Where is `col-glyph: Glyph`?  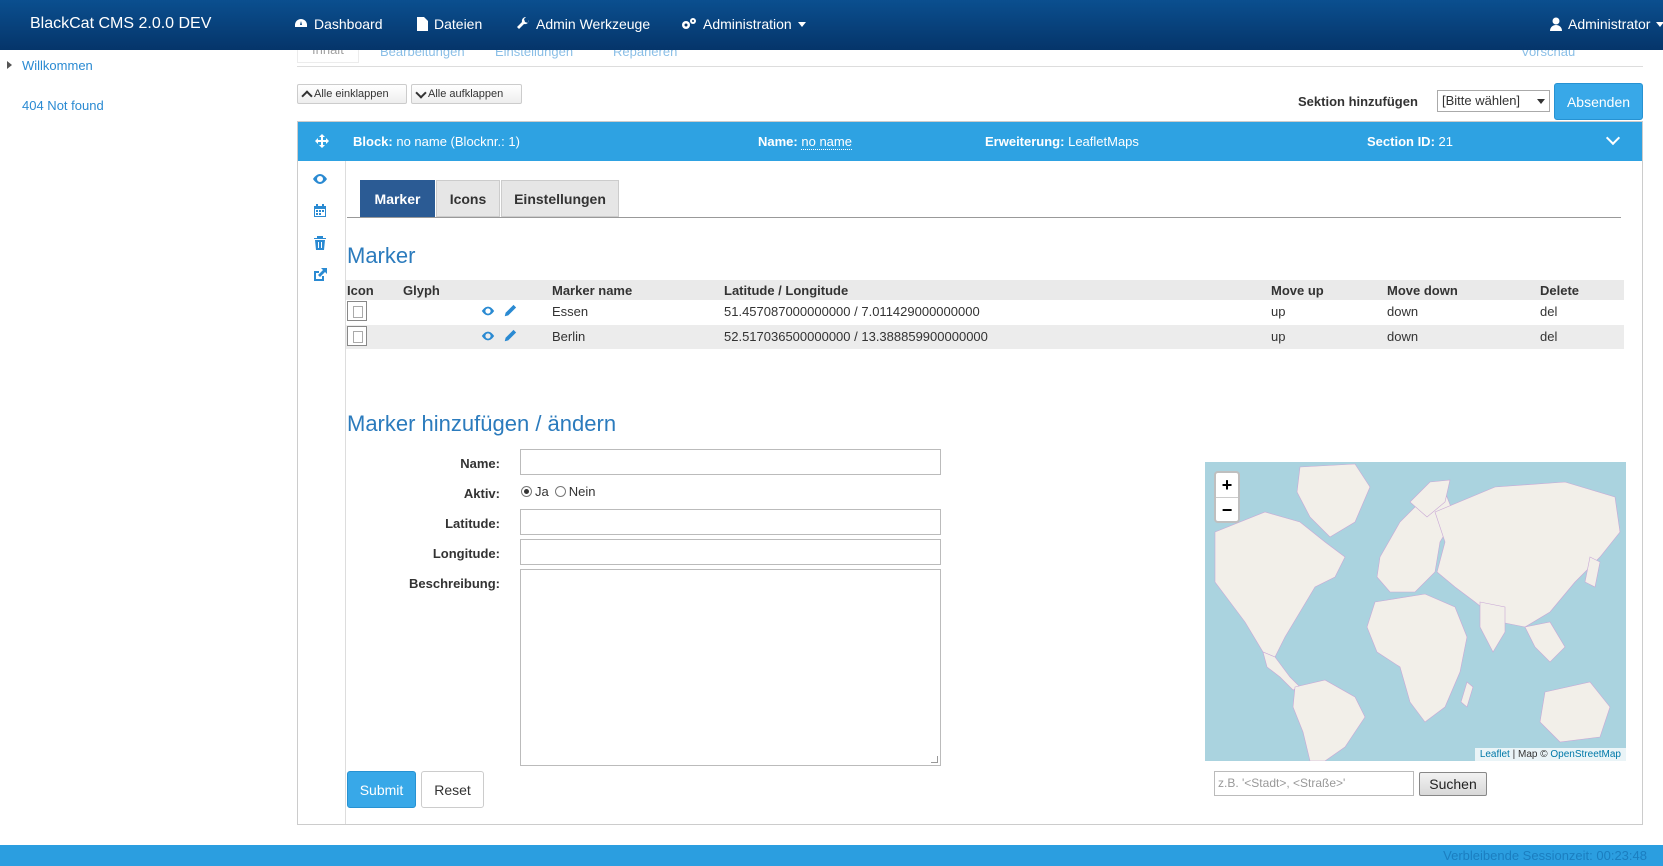
col-glyph: Glyph is located at coordinates (421, 290).